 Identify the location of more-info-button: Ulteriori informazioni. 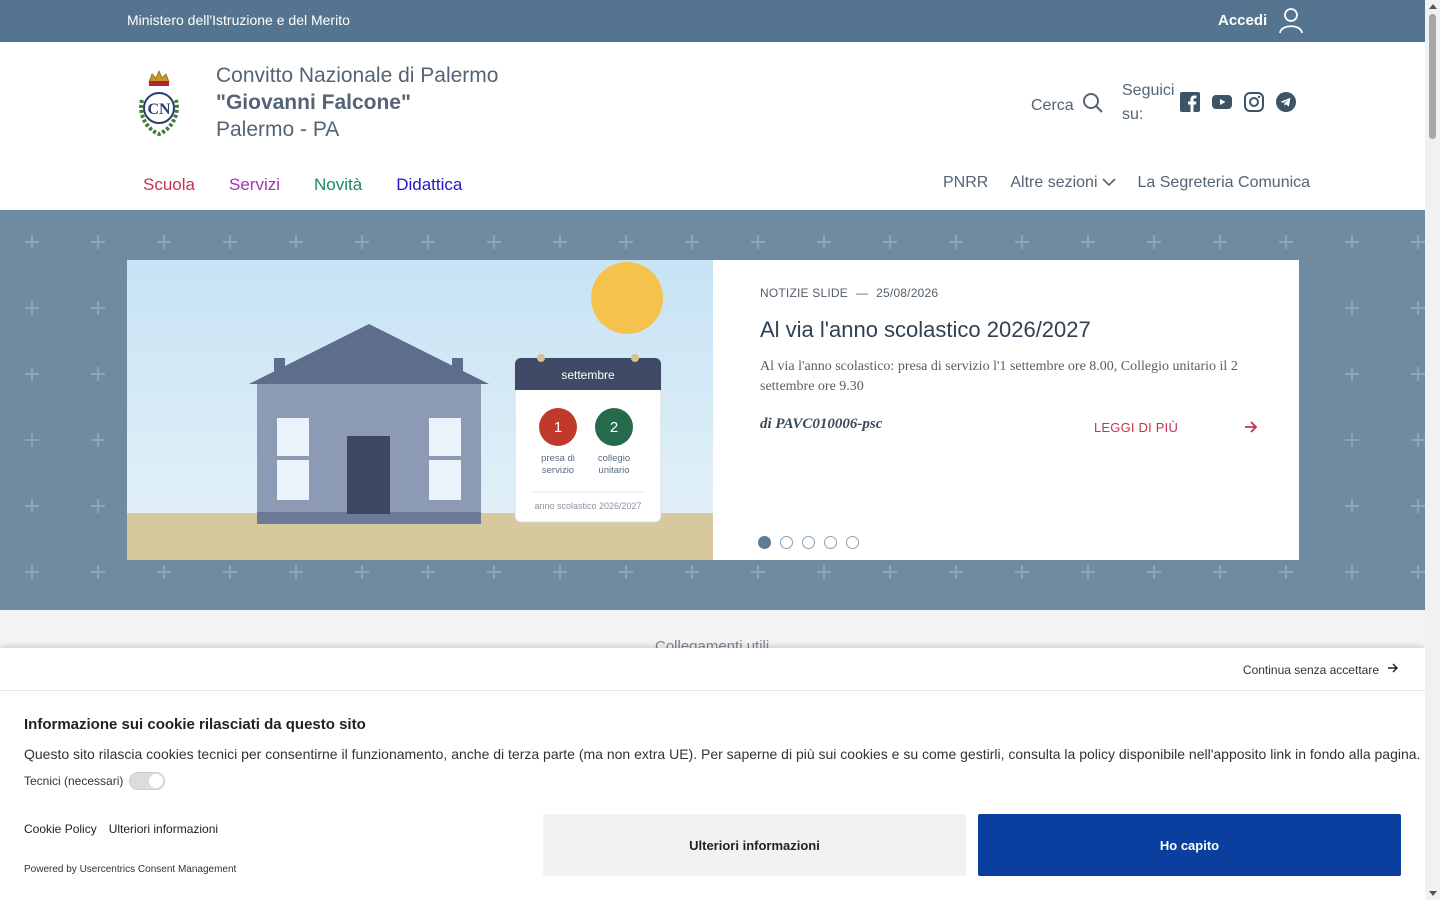
(754, 845).